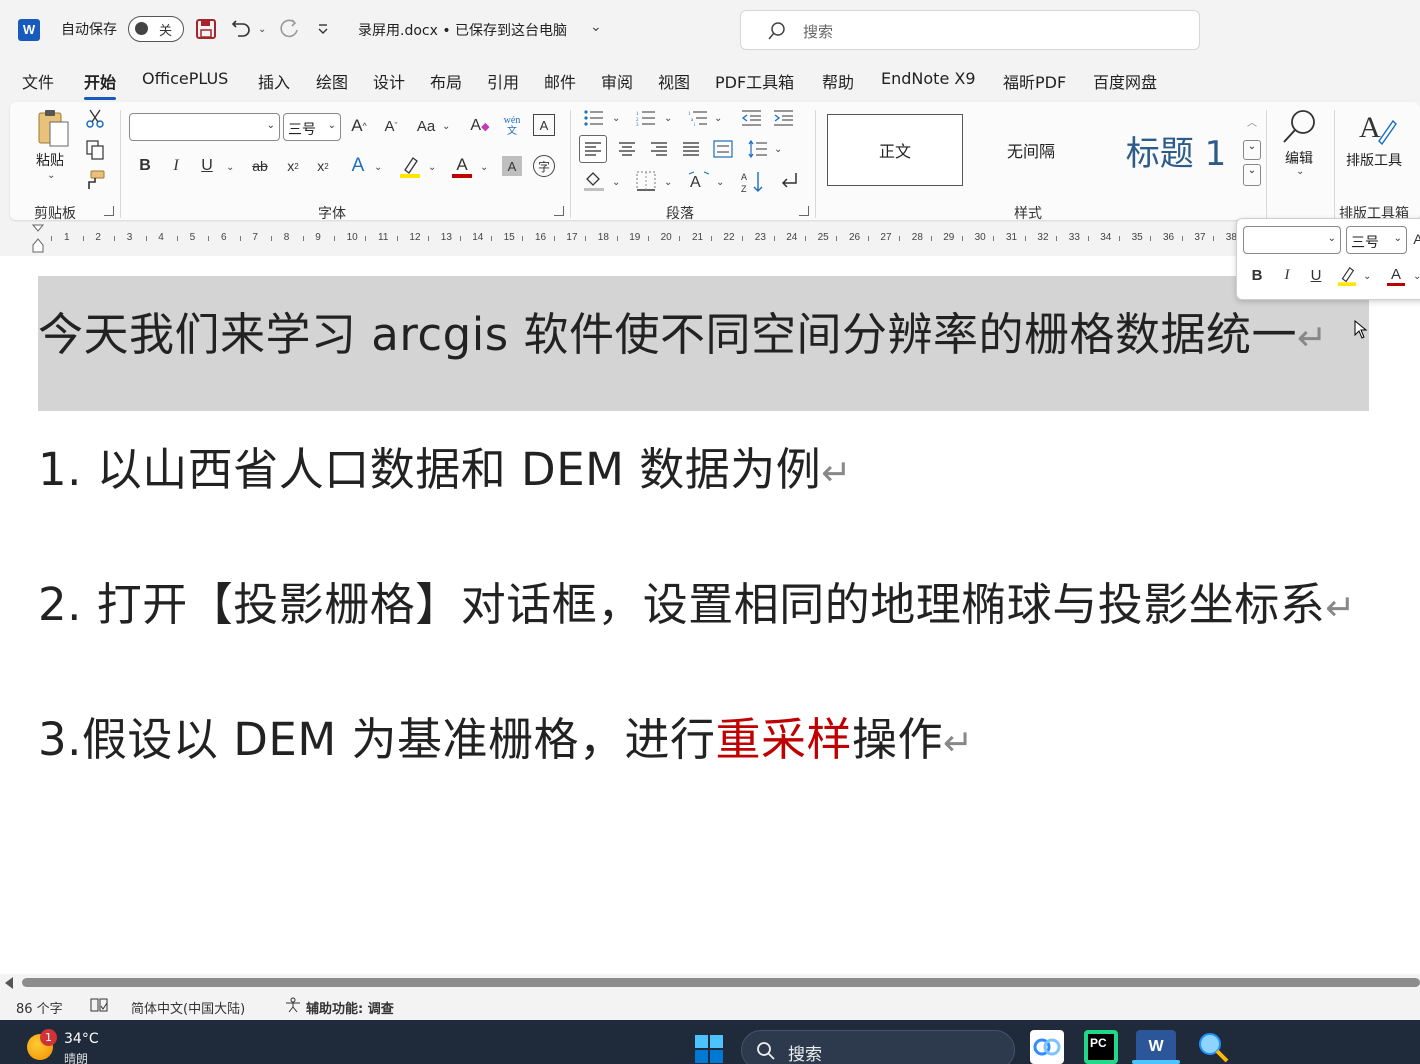  Describe the element at coordinates (723, 149) in the screenshot. I see `distributed-icon` at that location.